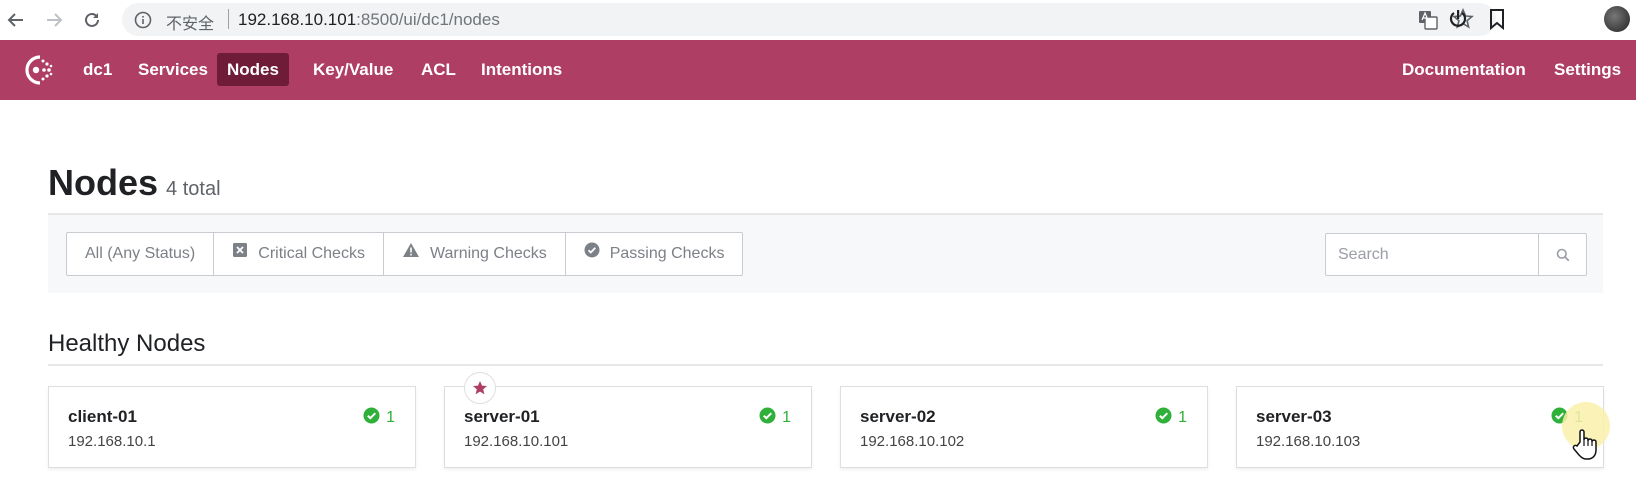 The image size is (1636, 502). Describe the element at coordinates (521, 69) in the screenshot. I see `nav-intentions: Intentions` at that location.